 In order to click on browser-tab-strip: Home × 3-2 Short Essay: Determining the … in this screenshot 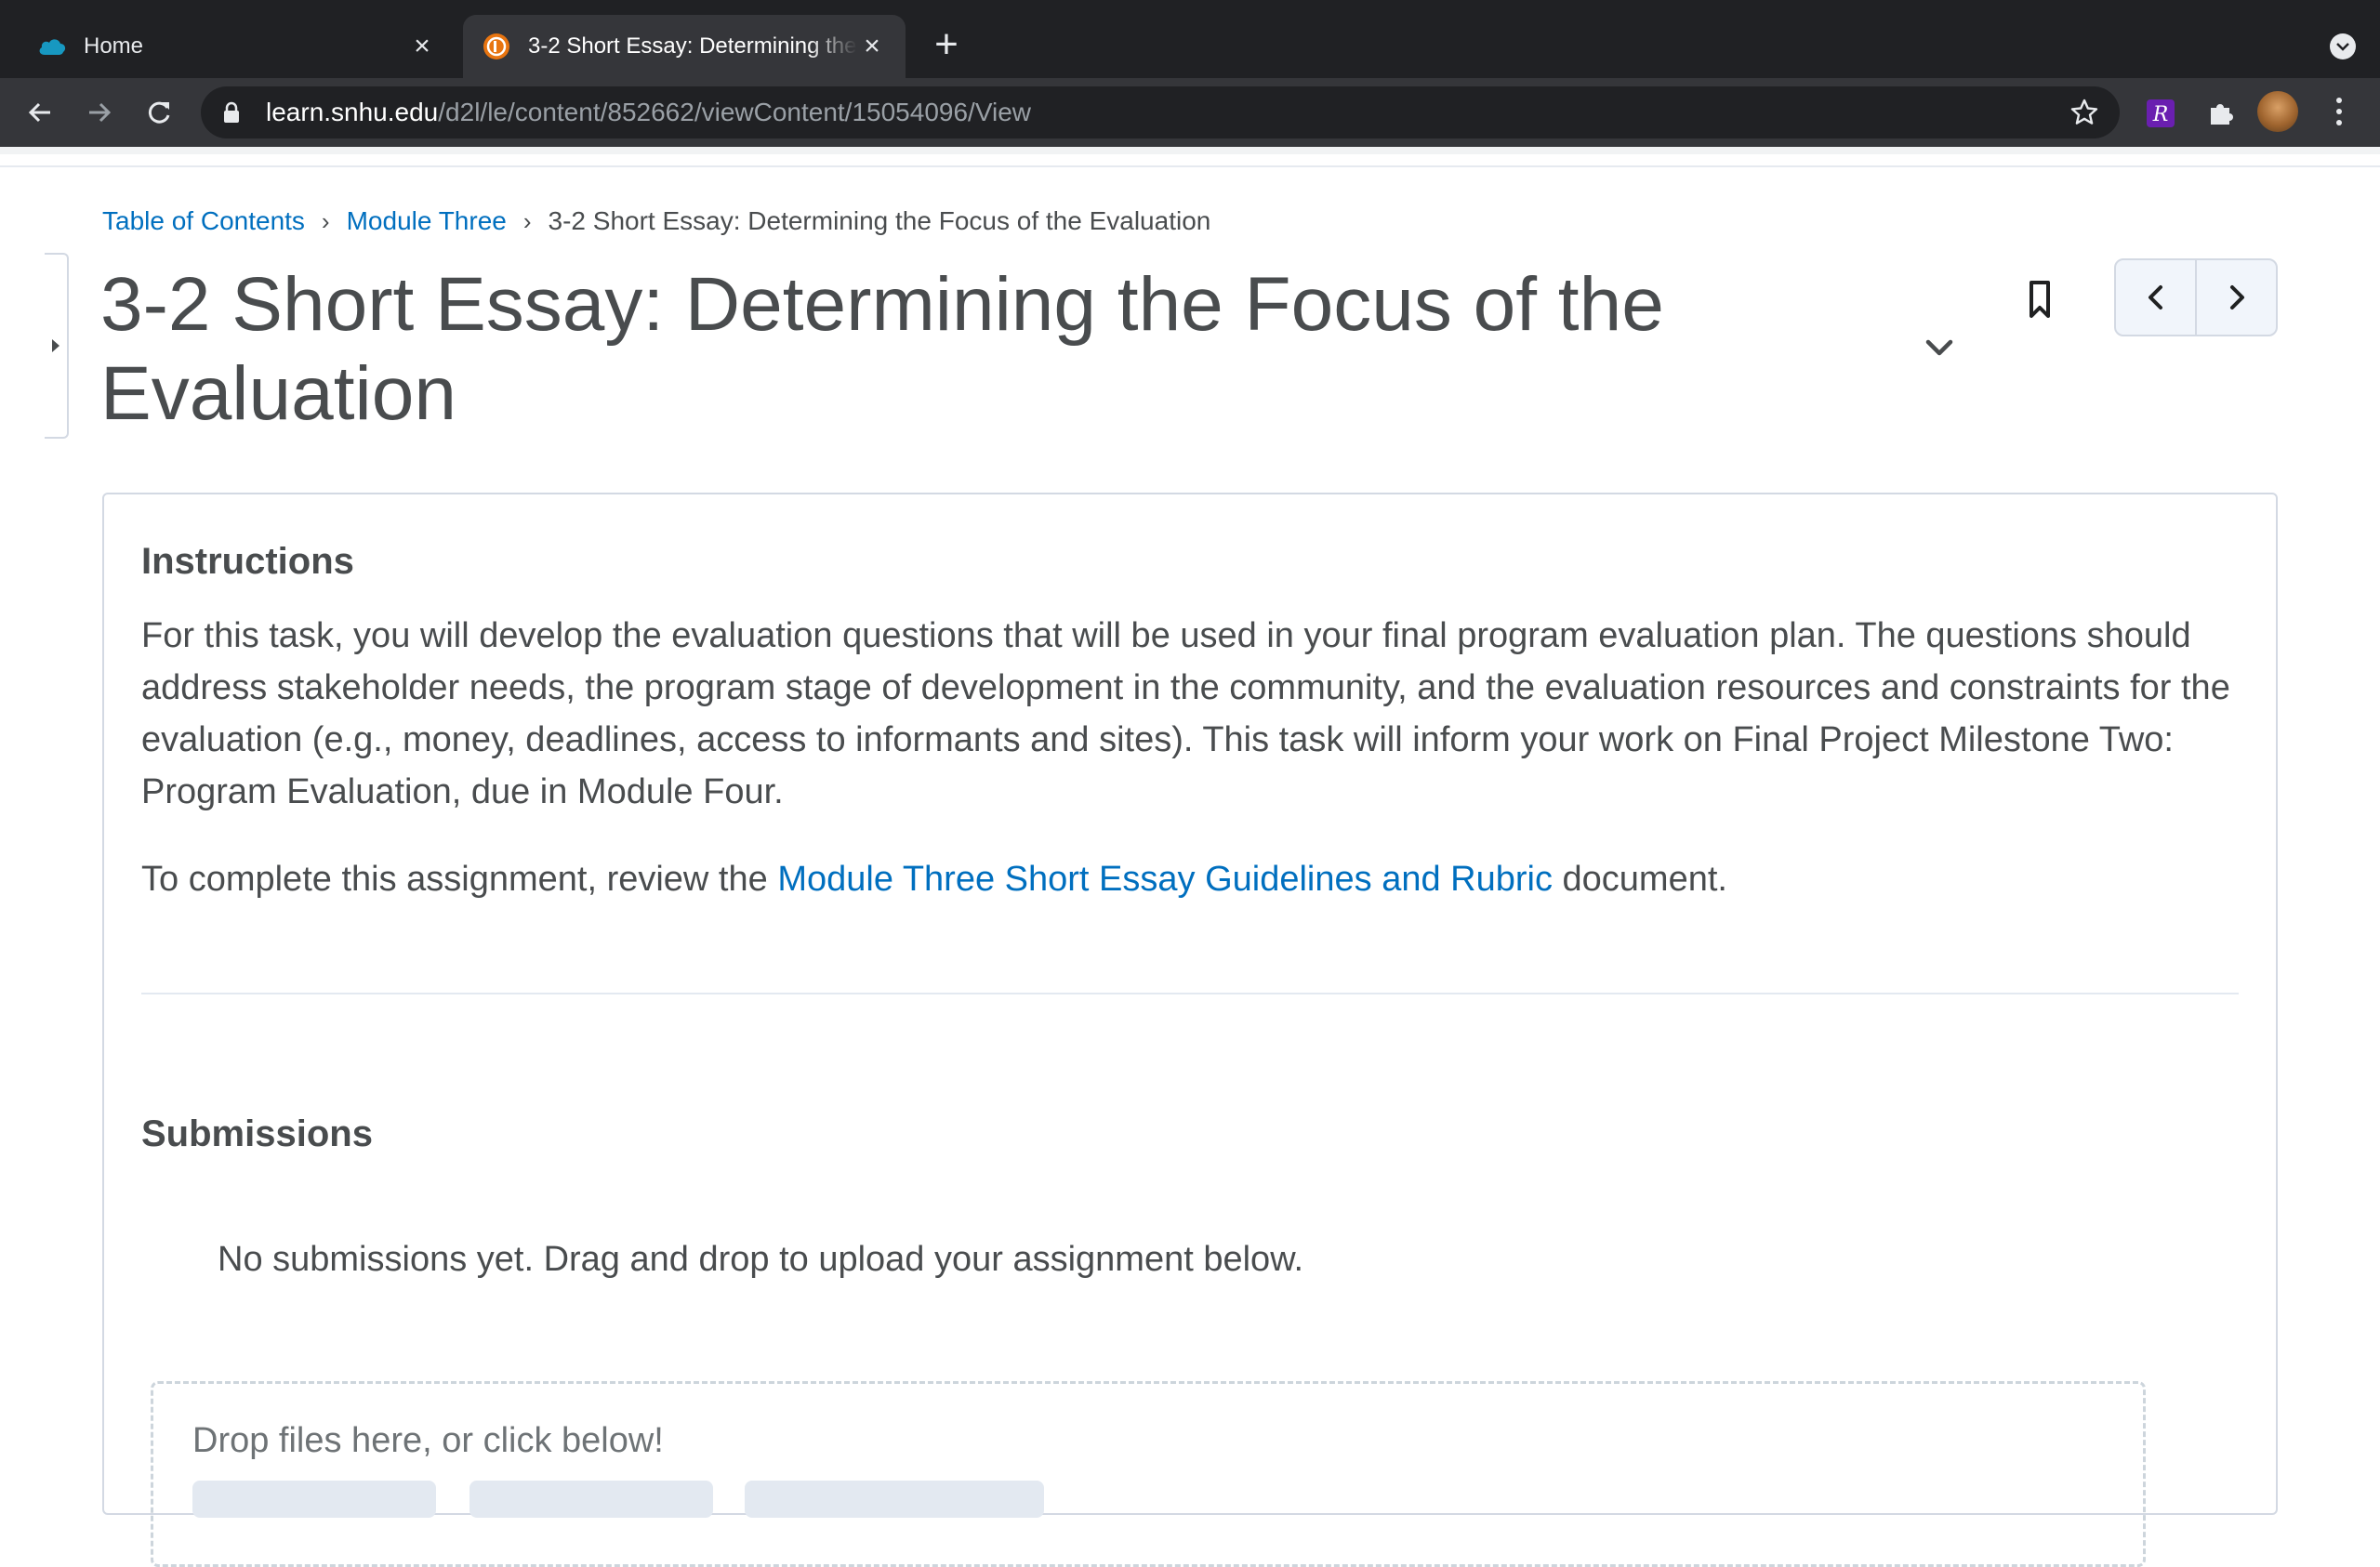, I will do `click(1190, 39)`.